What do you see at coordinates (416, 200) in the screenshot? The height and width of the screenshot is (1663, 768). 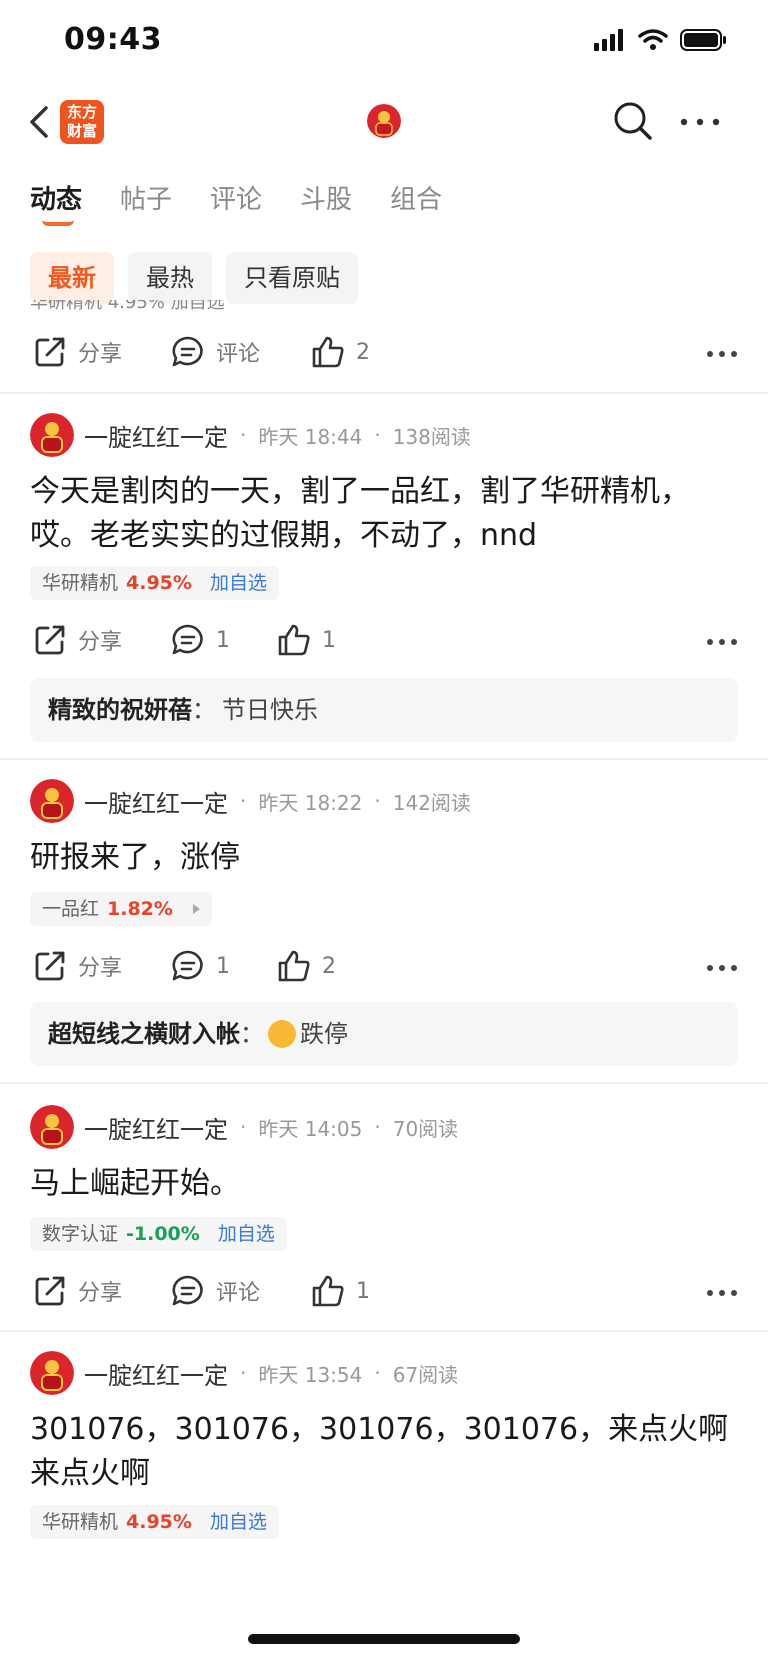 I see `tab-portfolio: 组合` at bounding box center [416, 200].